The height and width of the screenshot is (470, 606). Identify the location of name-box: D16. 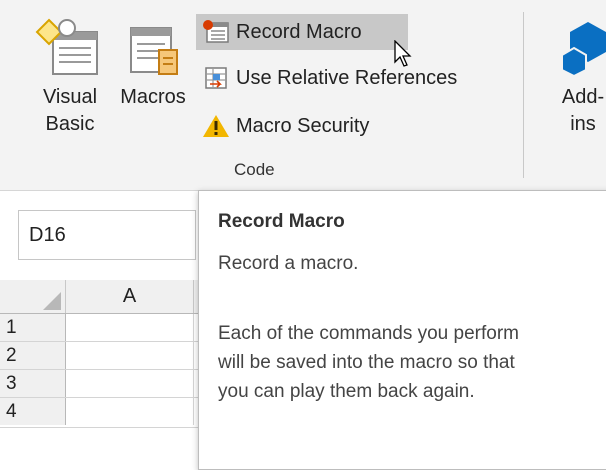
(107, 235).